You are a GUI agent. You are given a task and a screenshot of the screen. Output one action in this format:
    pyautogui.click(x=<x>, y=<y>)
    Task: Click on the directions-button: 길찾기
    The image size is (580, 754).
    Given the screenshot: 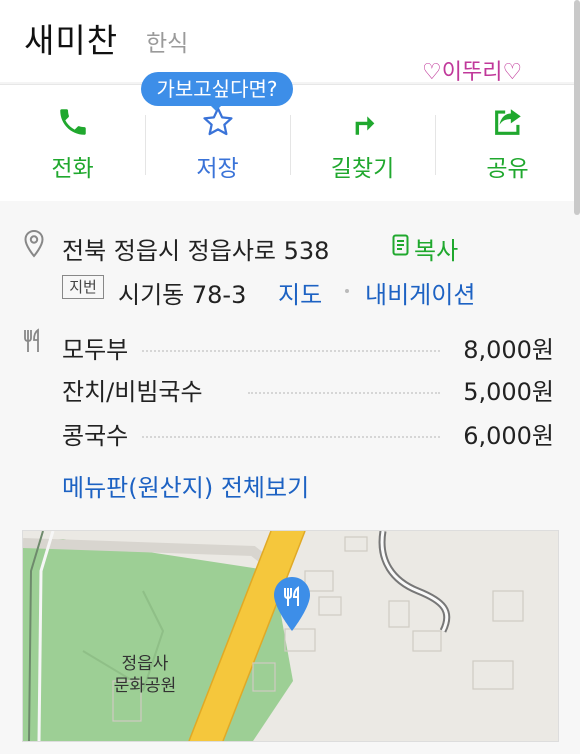 What is the action you would take?
    pyautogui.click(x=362, y=143)
    